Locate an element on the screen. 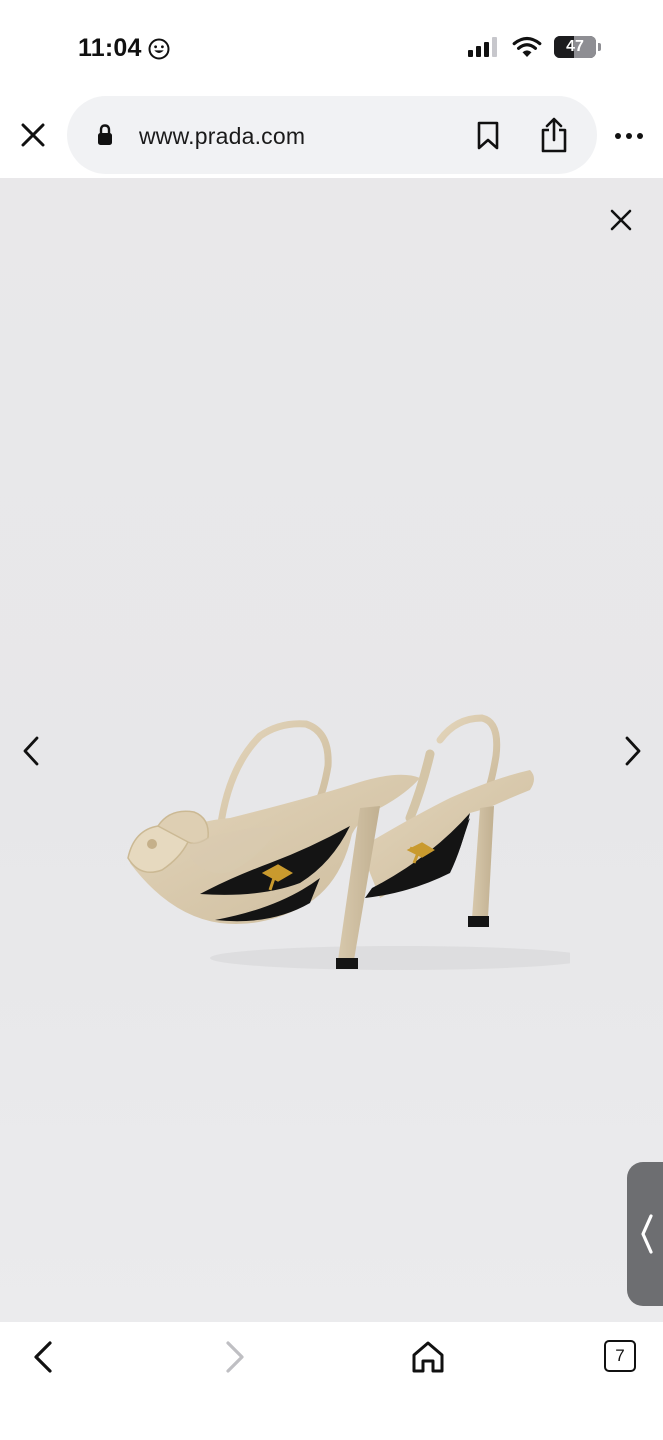 Image resolution: width=663 pixels, height=1440 pixels. status-time-group: 11:04 is located at coordinates (124, 48).